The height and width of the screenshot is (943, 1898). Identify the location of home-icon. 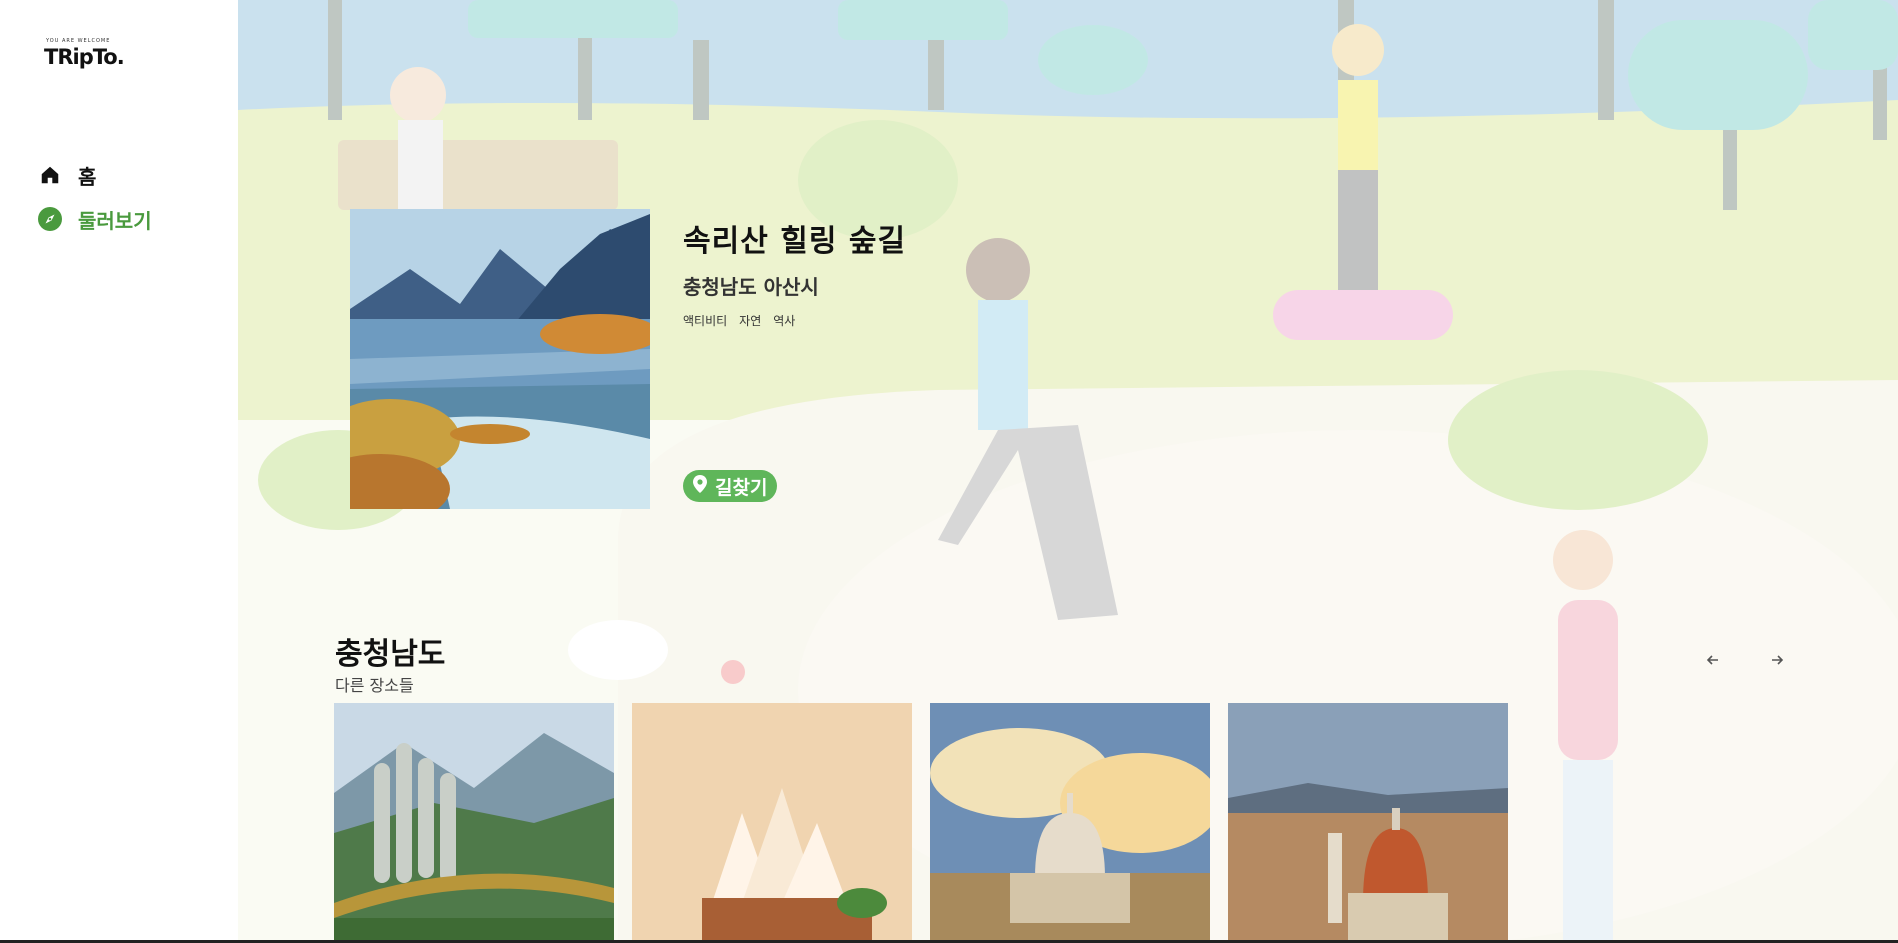
(50, 175).